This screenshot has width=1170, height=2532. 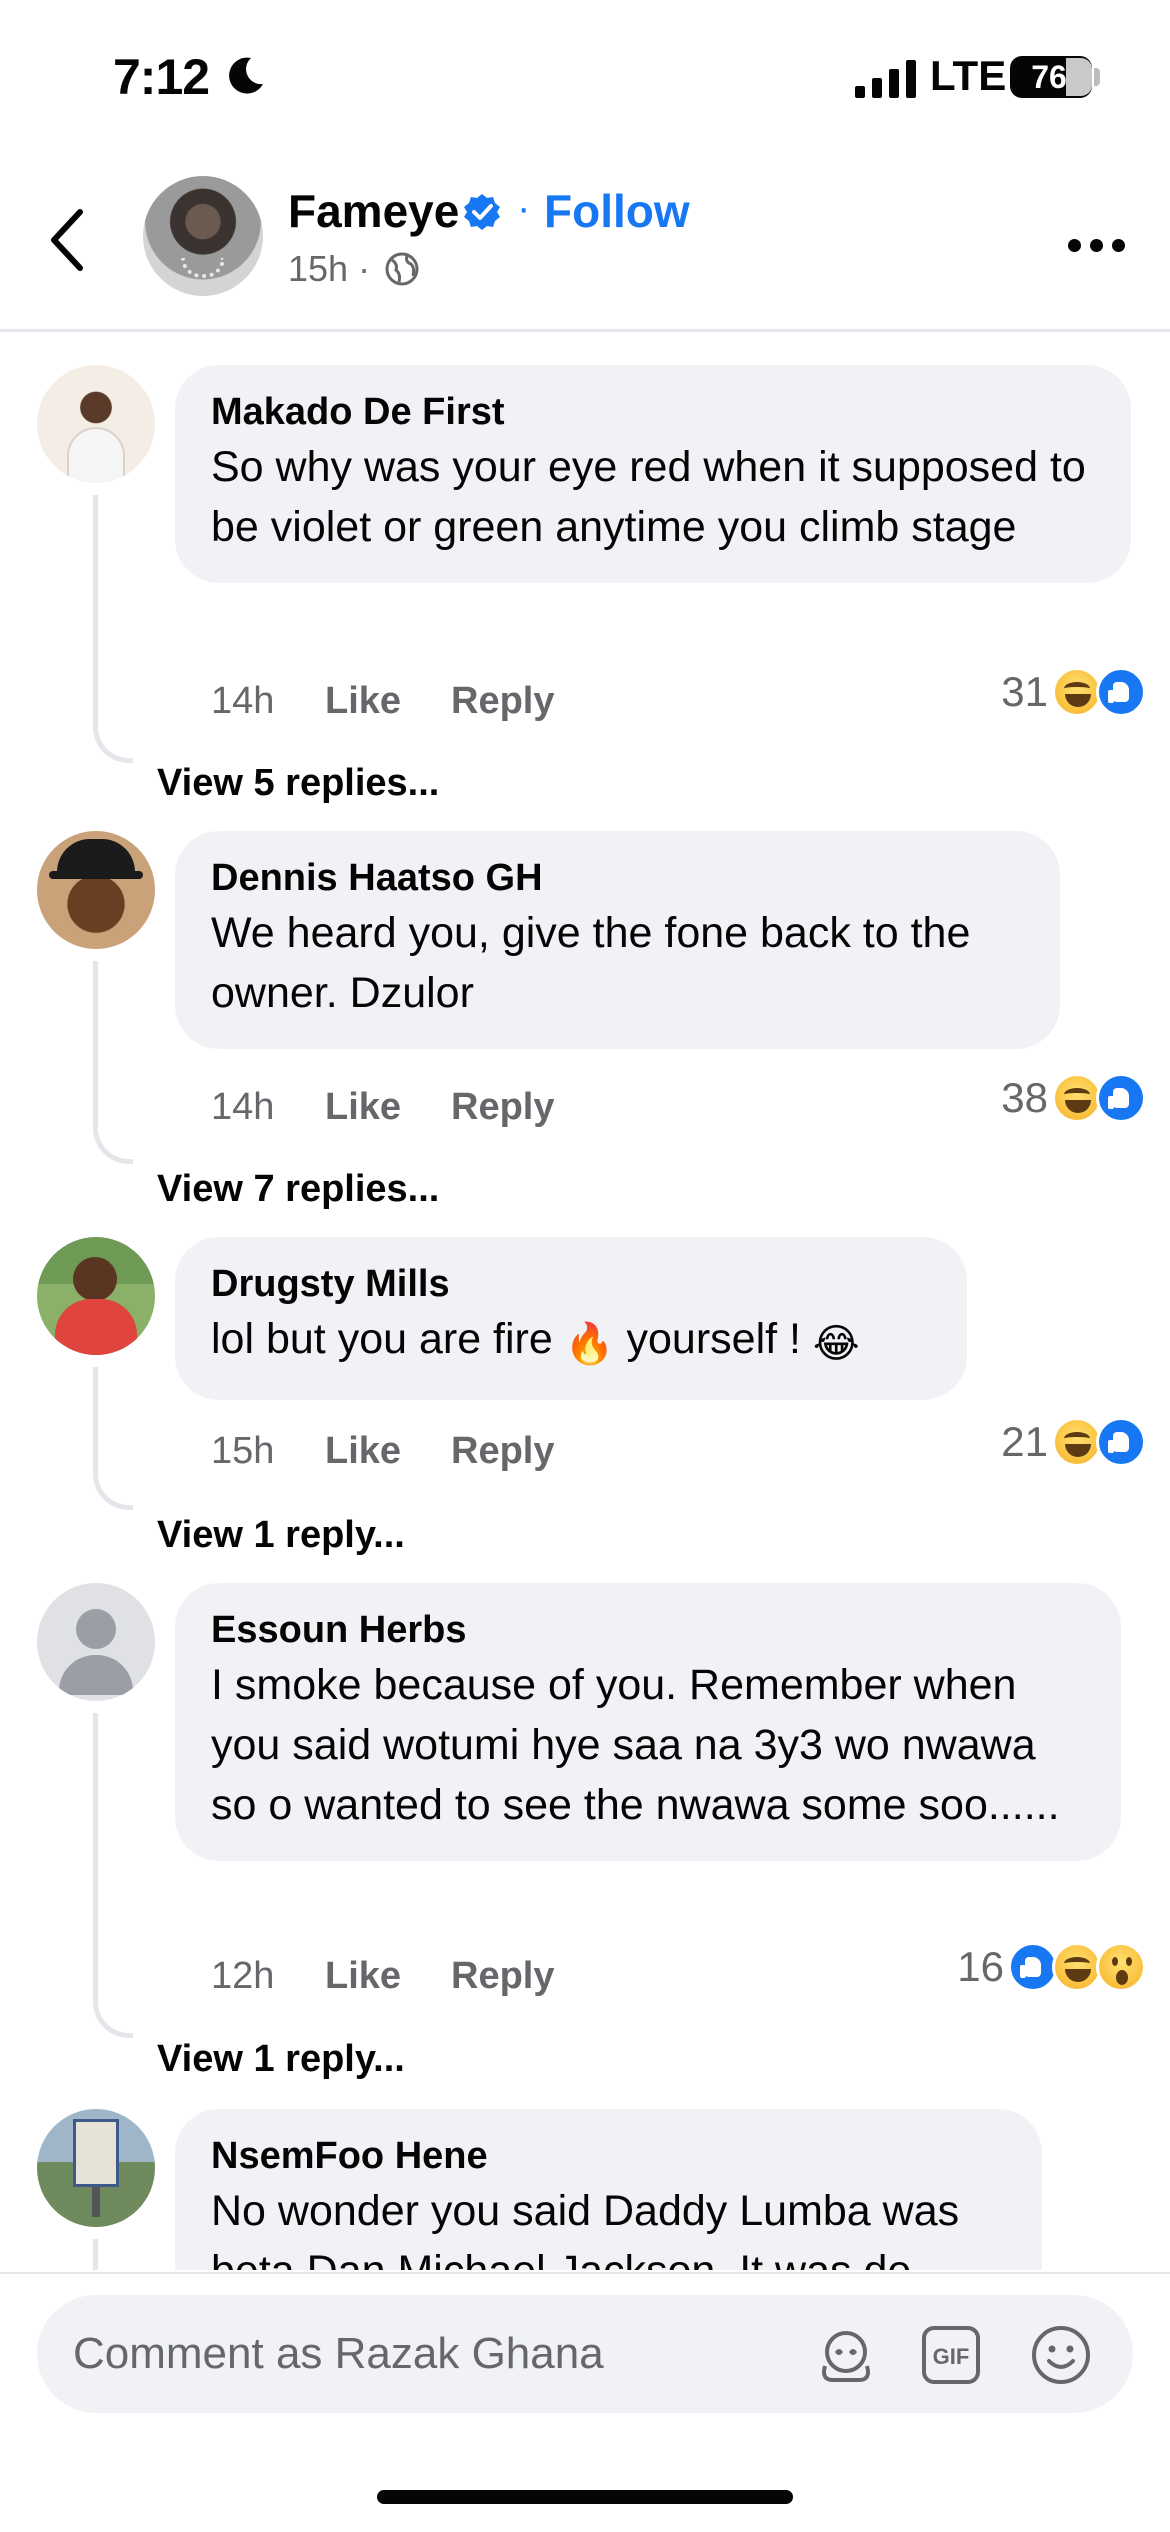 I want to click on status-time: 7:12, so click(x=161, y=77).